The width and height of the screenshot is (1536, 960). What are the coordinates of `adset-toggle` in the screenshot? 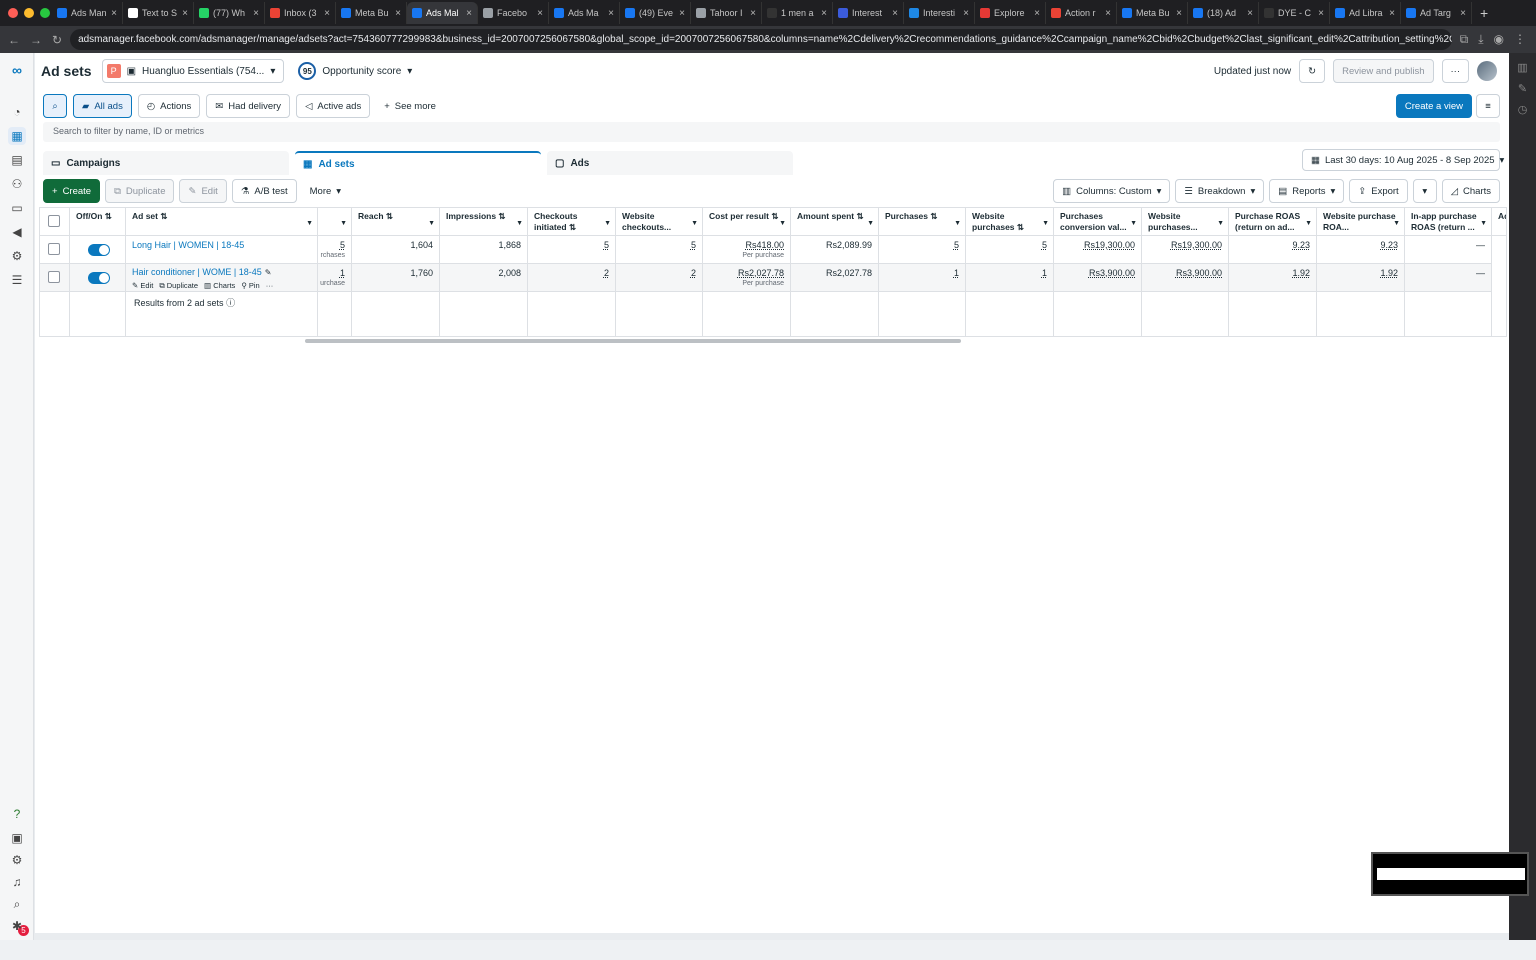 It's located at (99, 278).